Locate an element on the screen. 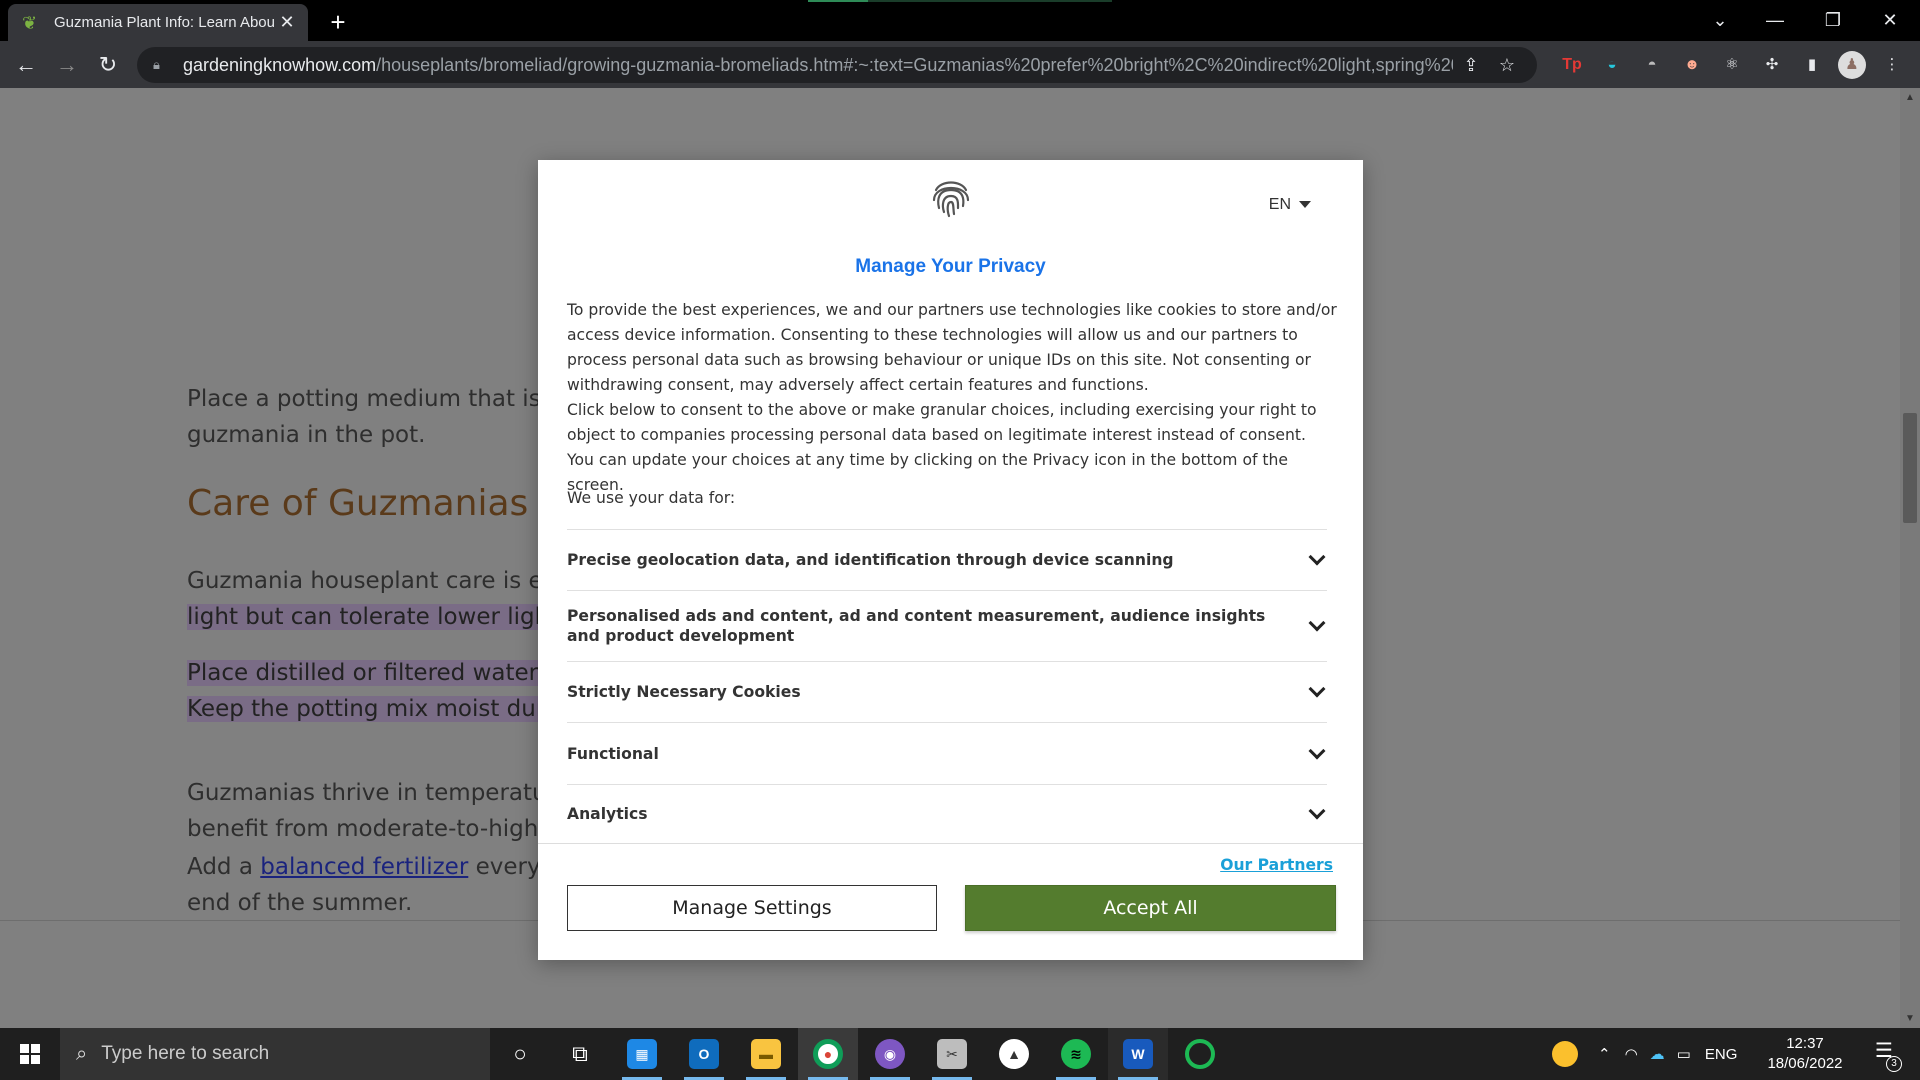  weather-icon is located at coordinates (1565, 1054).